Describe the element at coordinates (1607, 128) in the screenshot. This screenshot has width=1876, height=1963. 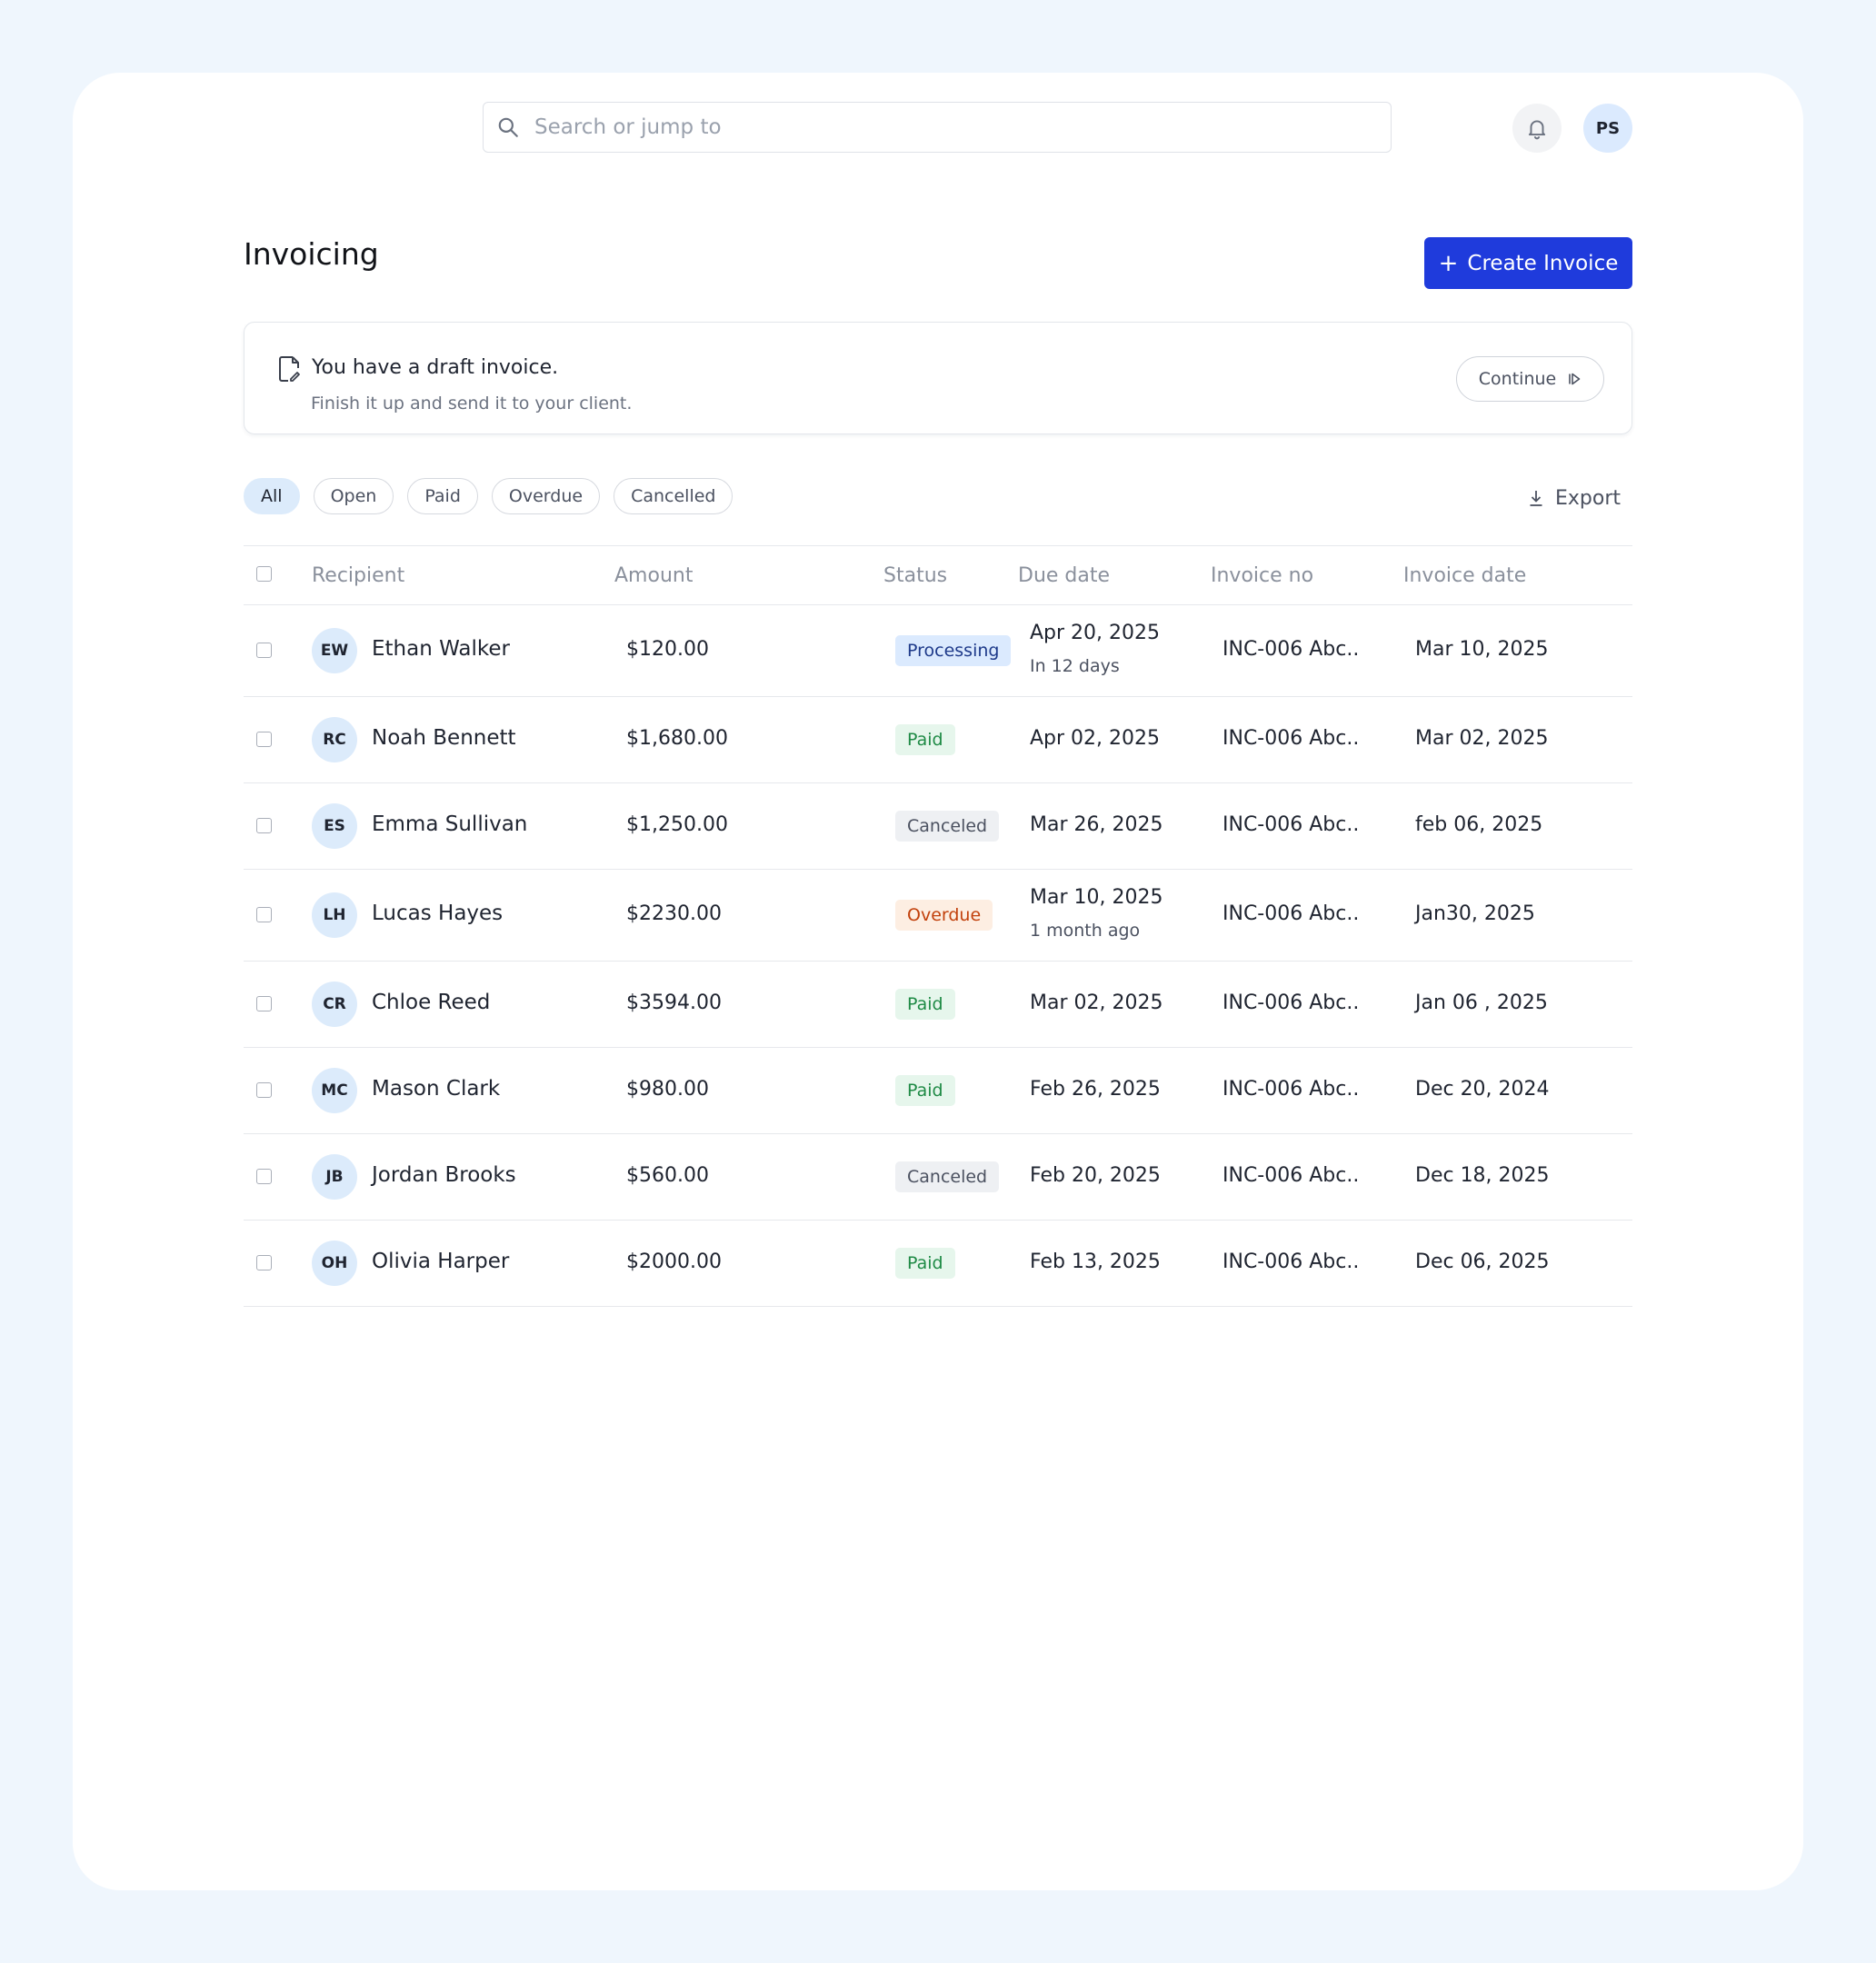
I see `user-avatar: PS` at that location.